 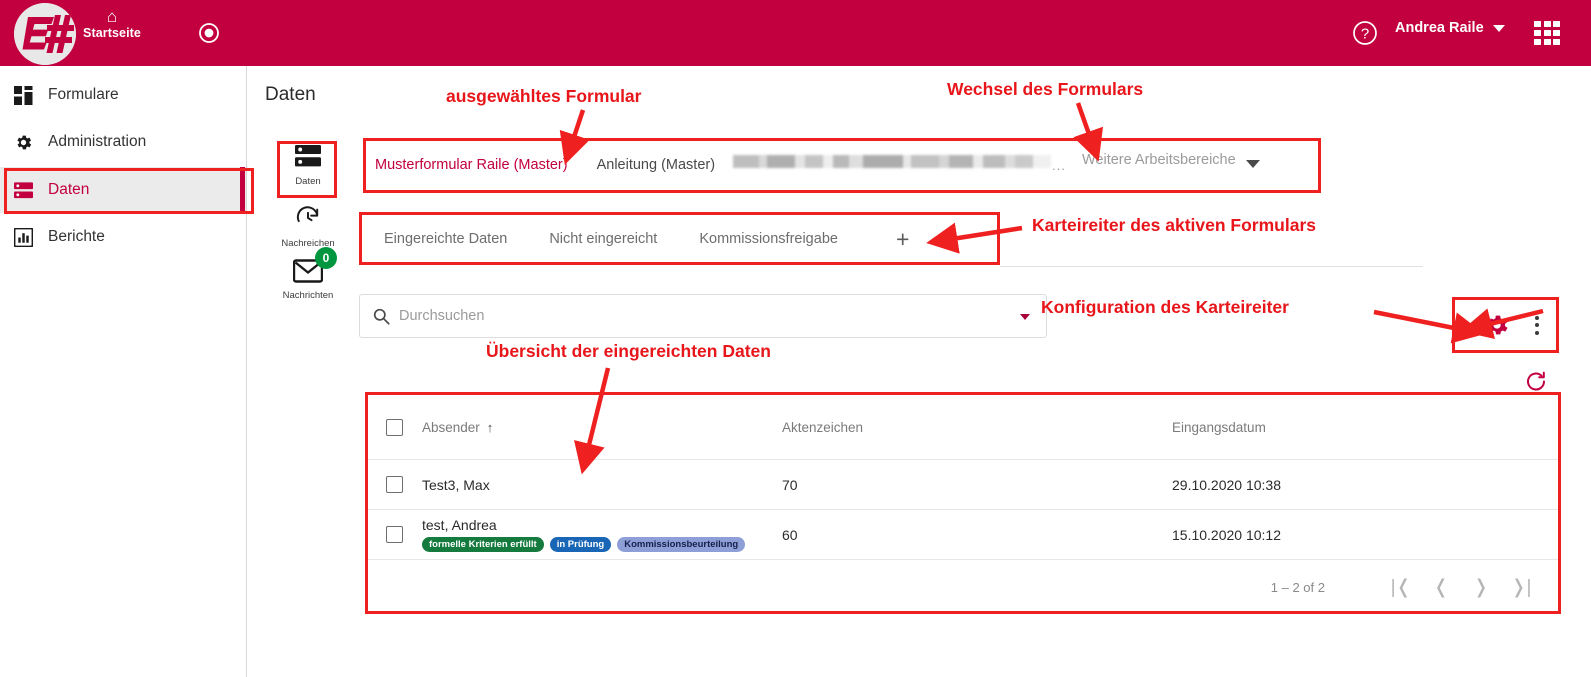 I want to click on rail-item-label: Nachrichten, so click(x=308, y=295).